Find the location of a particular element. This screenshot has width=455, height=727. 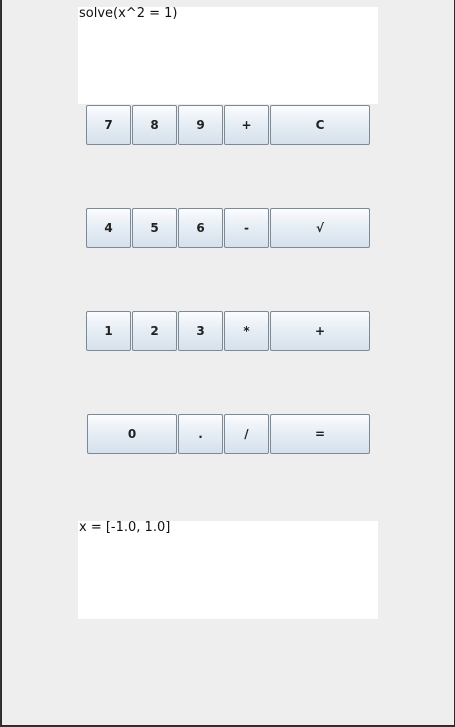

plus-button-top: + is located at coordinates (246, 125).